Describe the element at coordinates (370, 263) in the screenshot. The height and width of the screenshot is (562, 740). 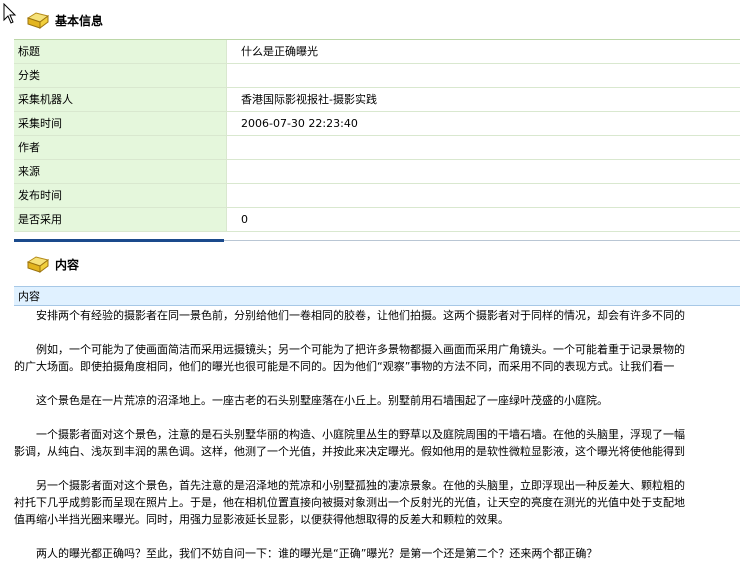
I see `content-header: 内容` at that location.